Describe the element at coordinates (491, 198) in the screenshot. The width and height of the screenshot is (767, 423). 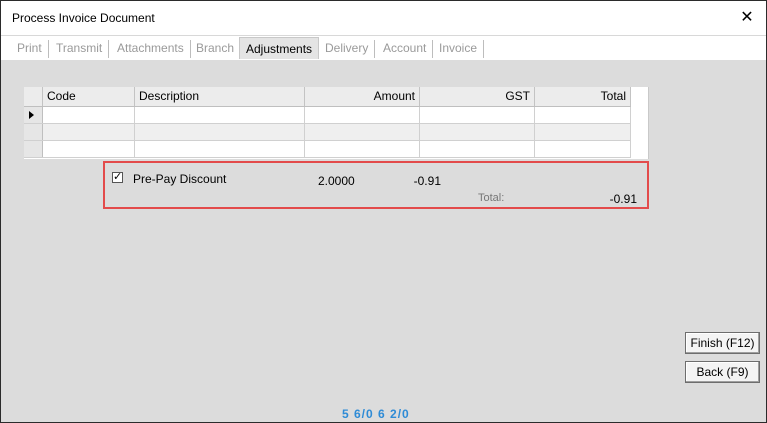
I see `total-label: Total:` at that location.